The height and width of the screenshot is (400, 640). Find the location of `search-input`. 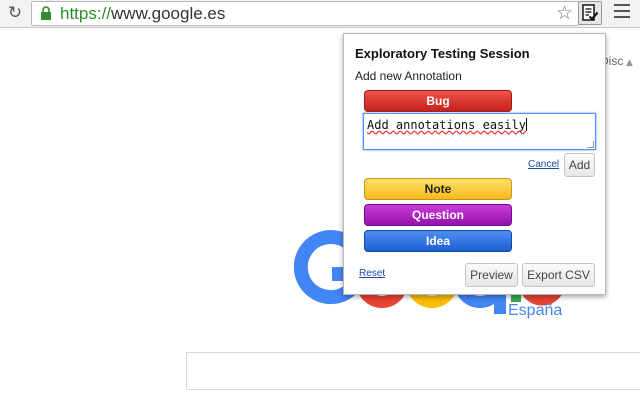

search-input is located at coordinates (413, 371).